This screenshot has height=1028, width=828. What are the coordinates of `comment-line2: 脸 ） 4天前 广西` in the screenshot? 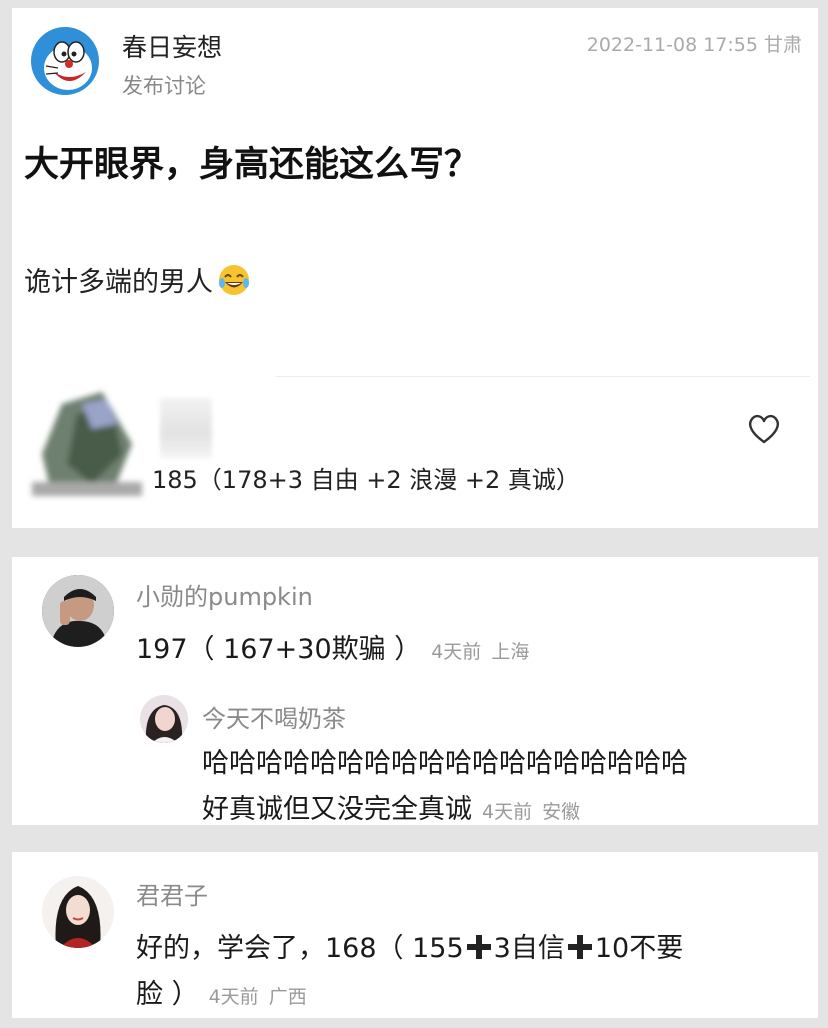 It's located at (221, 991).